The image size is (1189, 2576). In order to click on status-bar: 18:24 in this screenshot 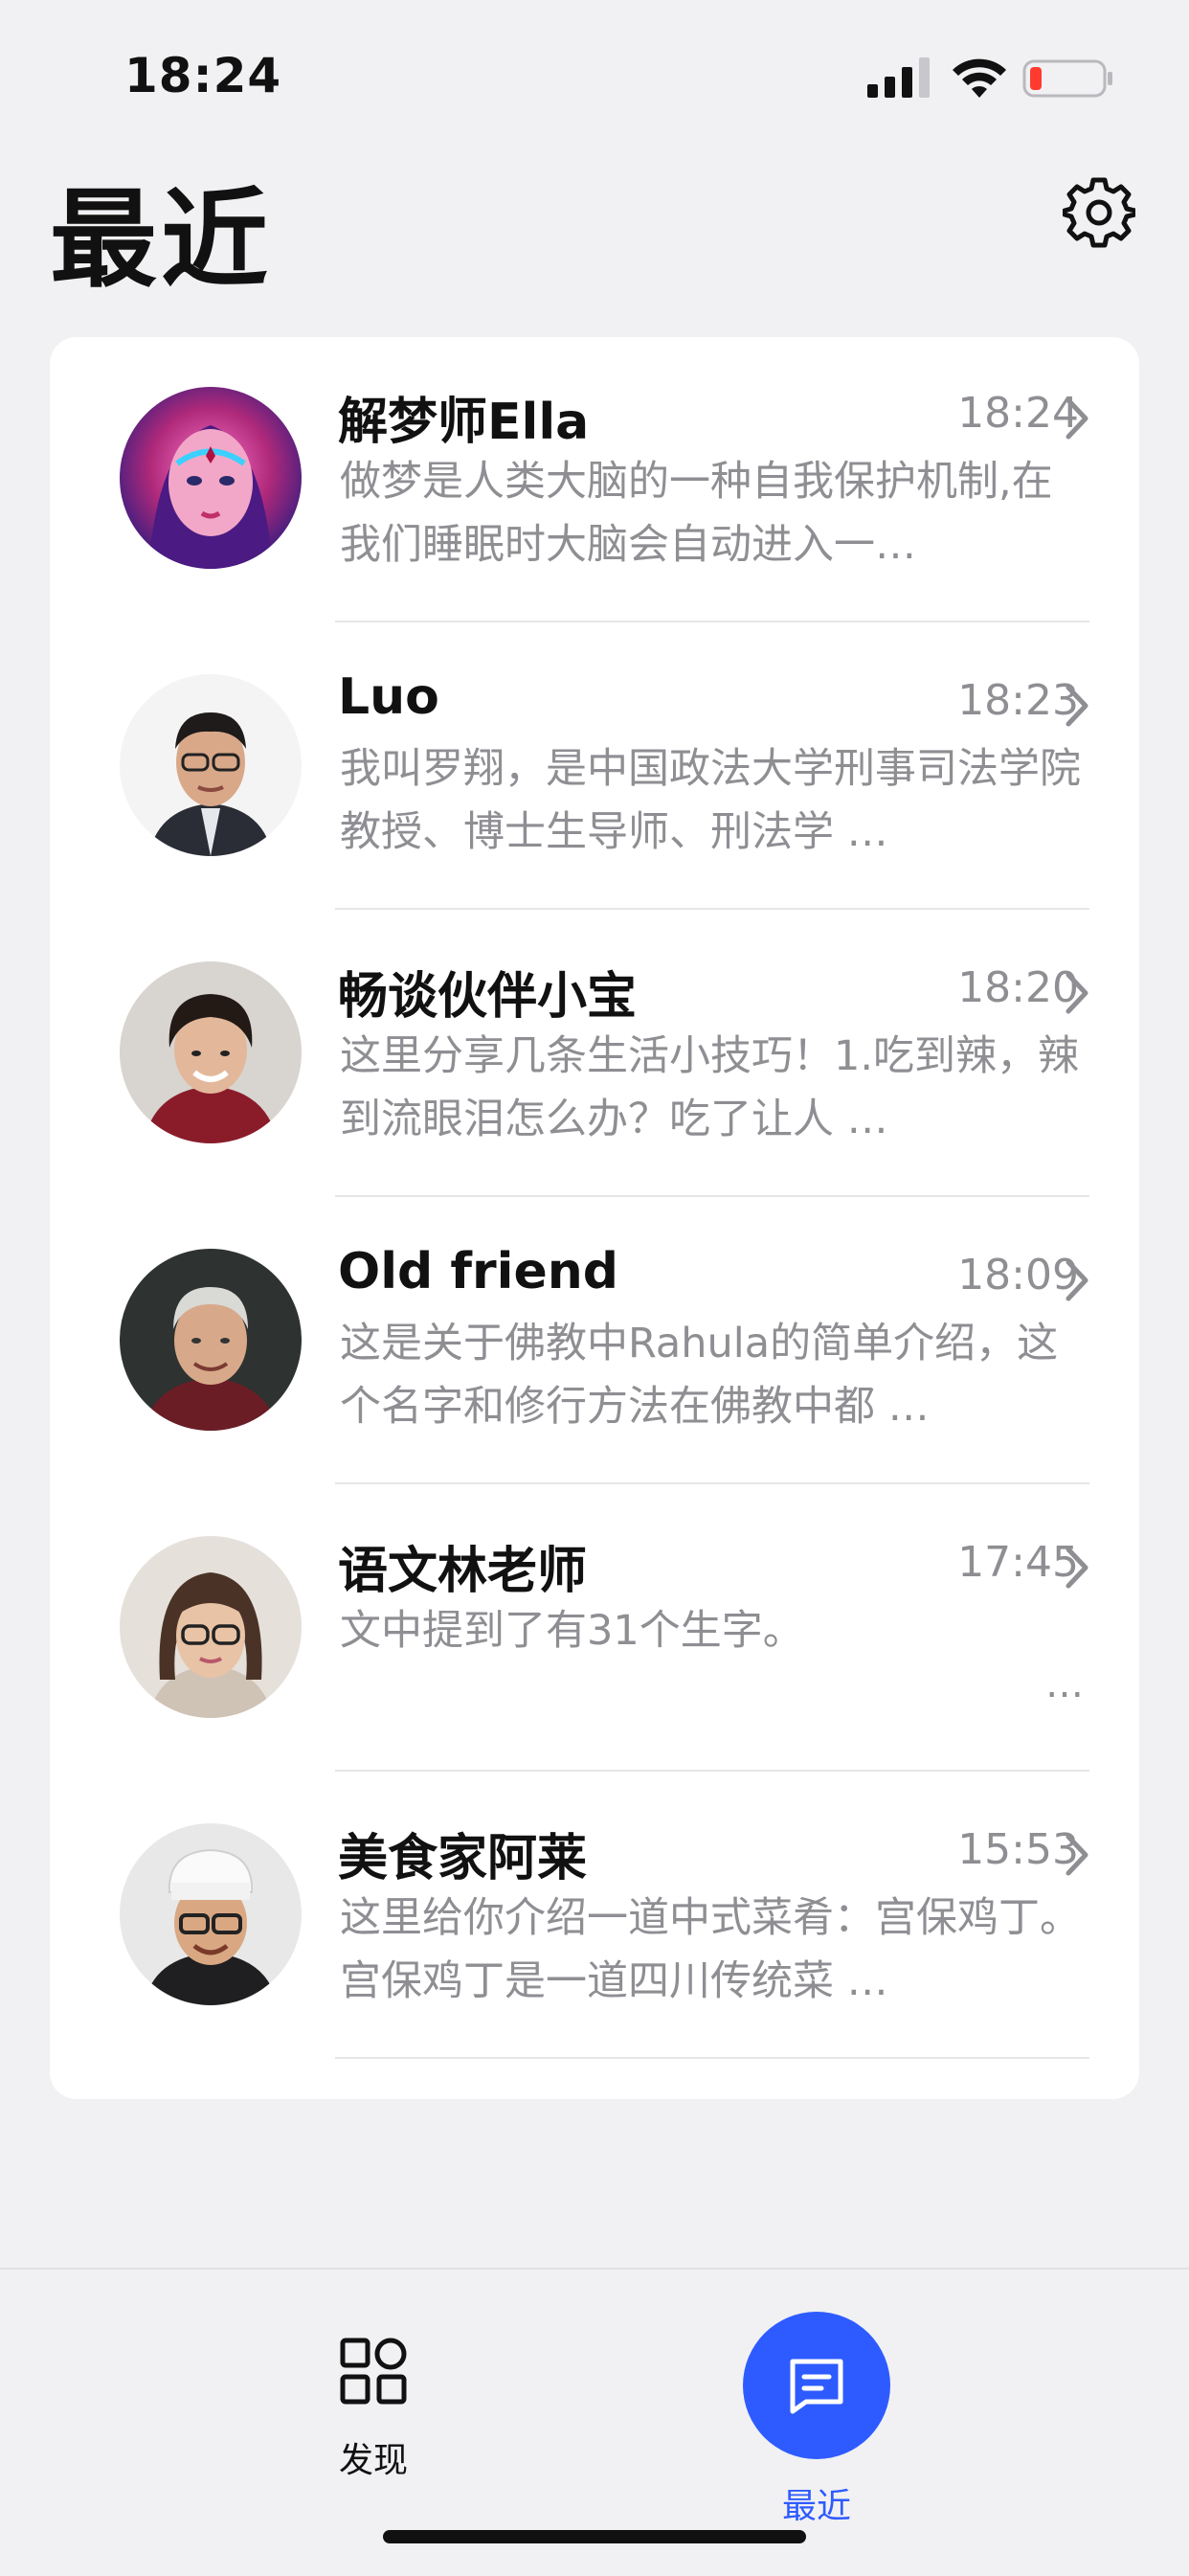, I will do `click(594, 72)`.